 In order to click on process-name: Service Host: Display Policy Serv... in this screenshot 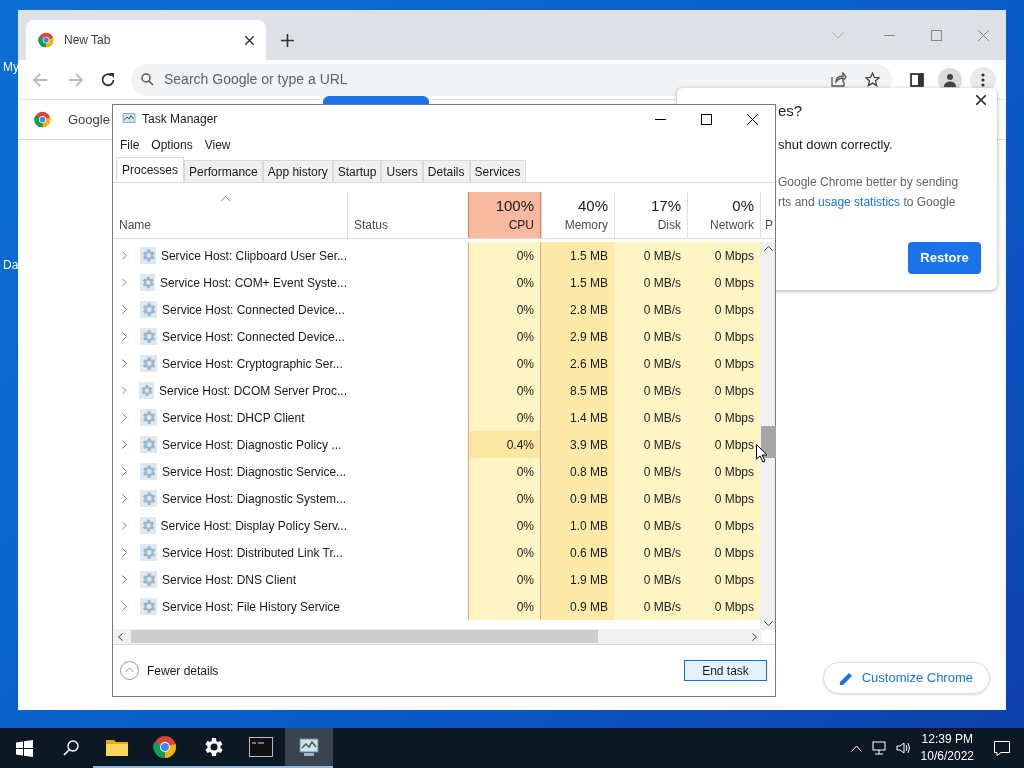, I will do `click(253, 526)`.